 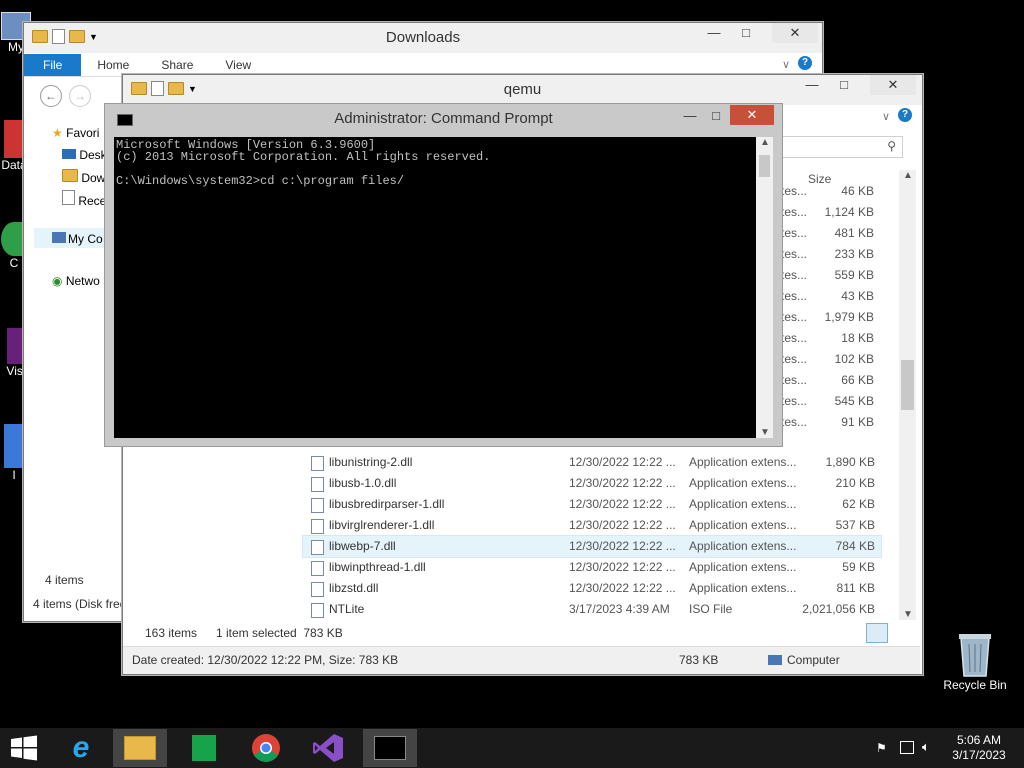 I want to click on file-name: libvirglrenderer-1.dll, so click(x=382, y=525).